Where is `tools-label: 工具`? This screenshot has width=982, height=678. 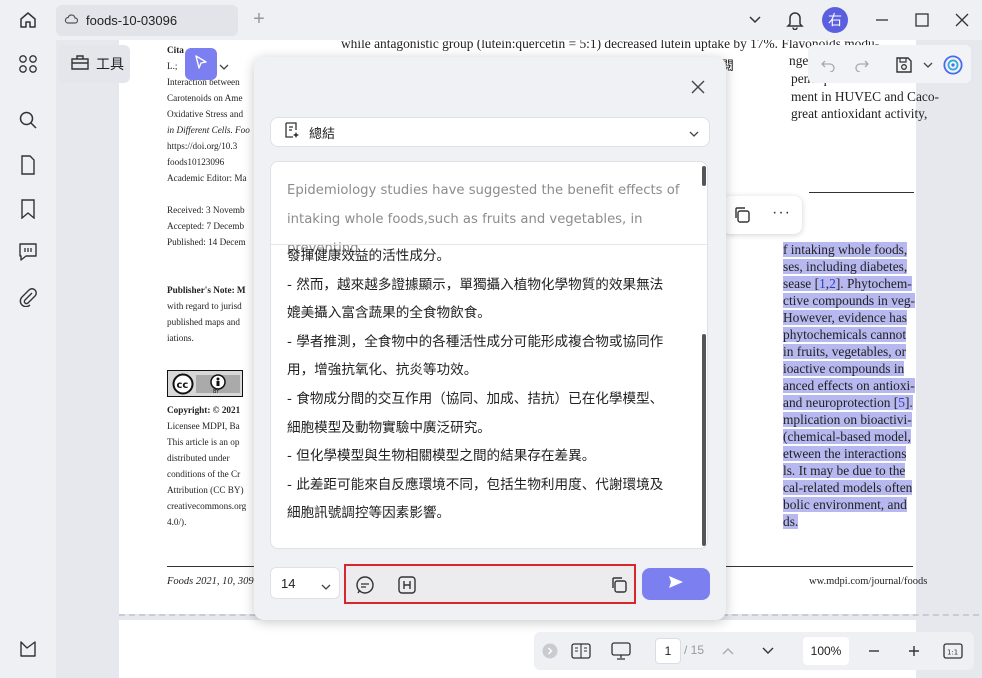 tools-label: 工具 is located at coordinates (110, 65).